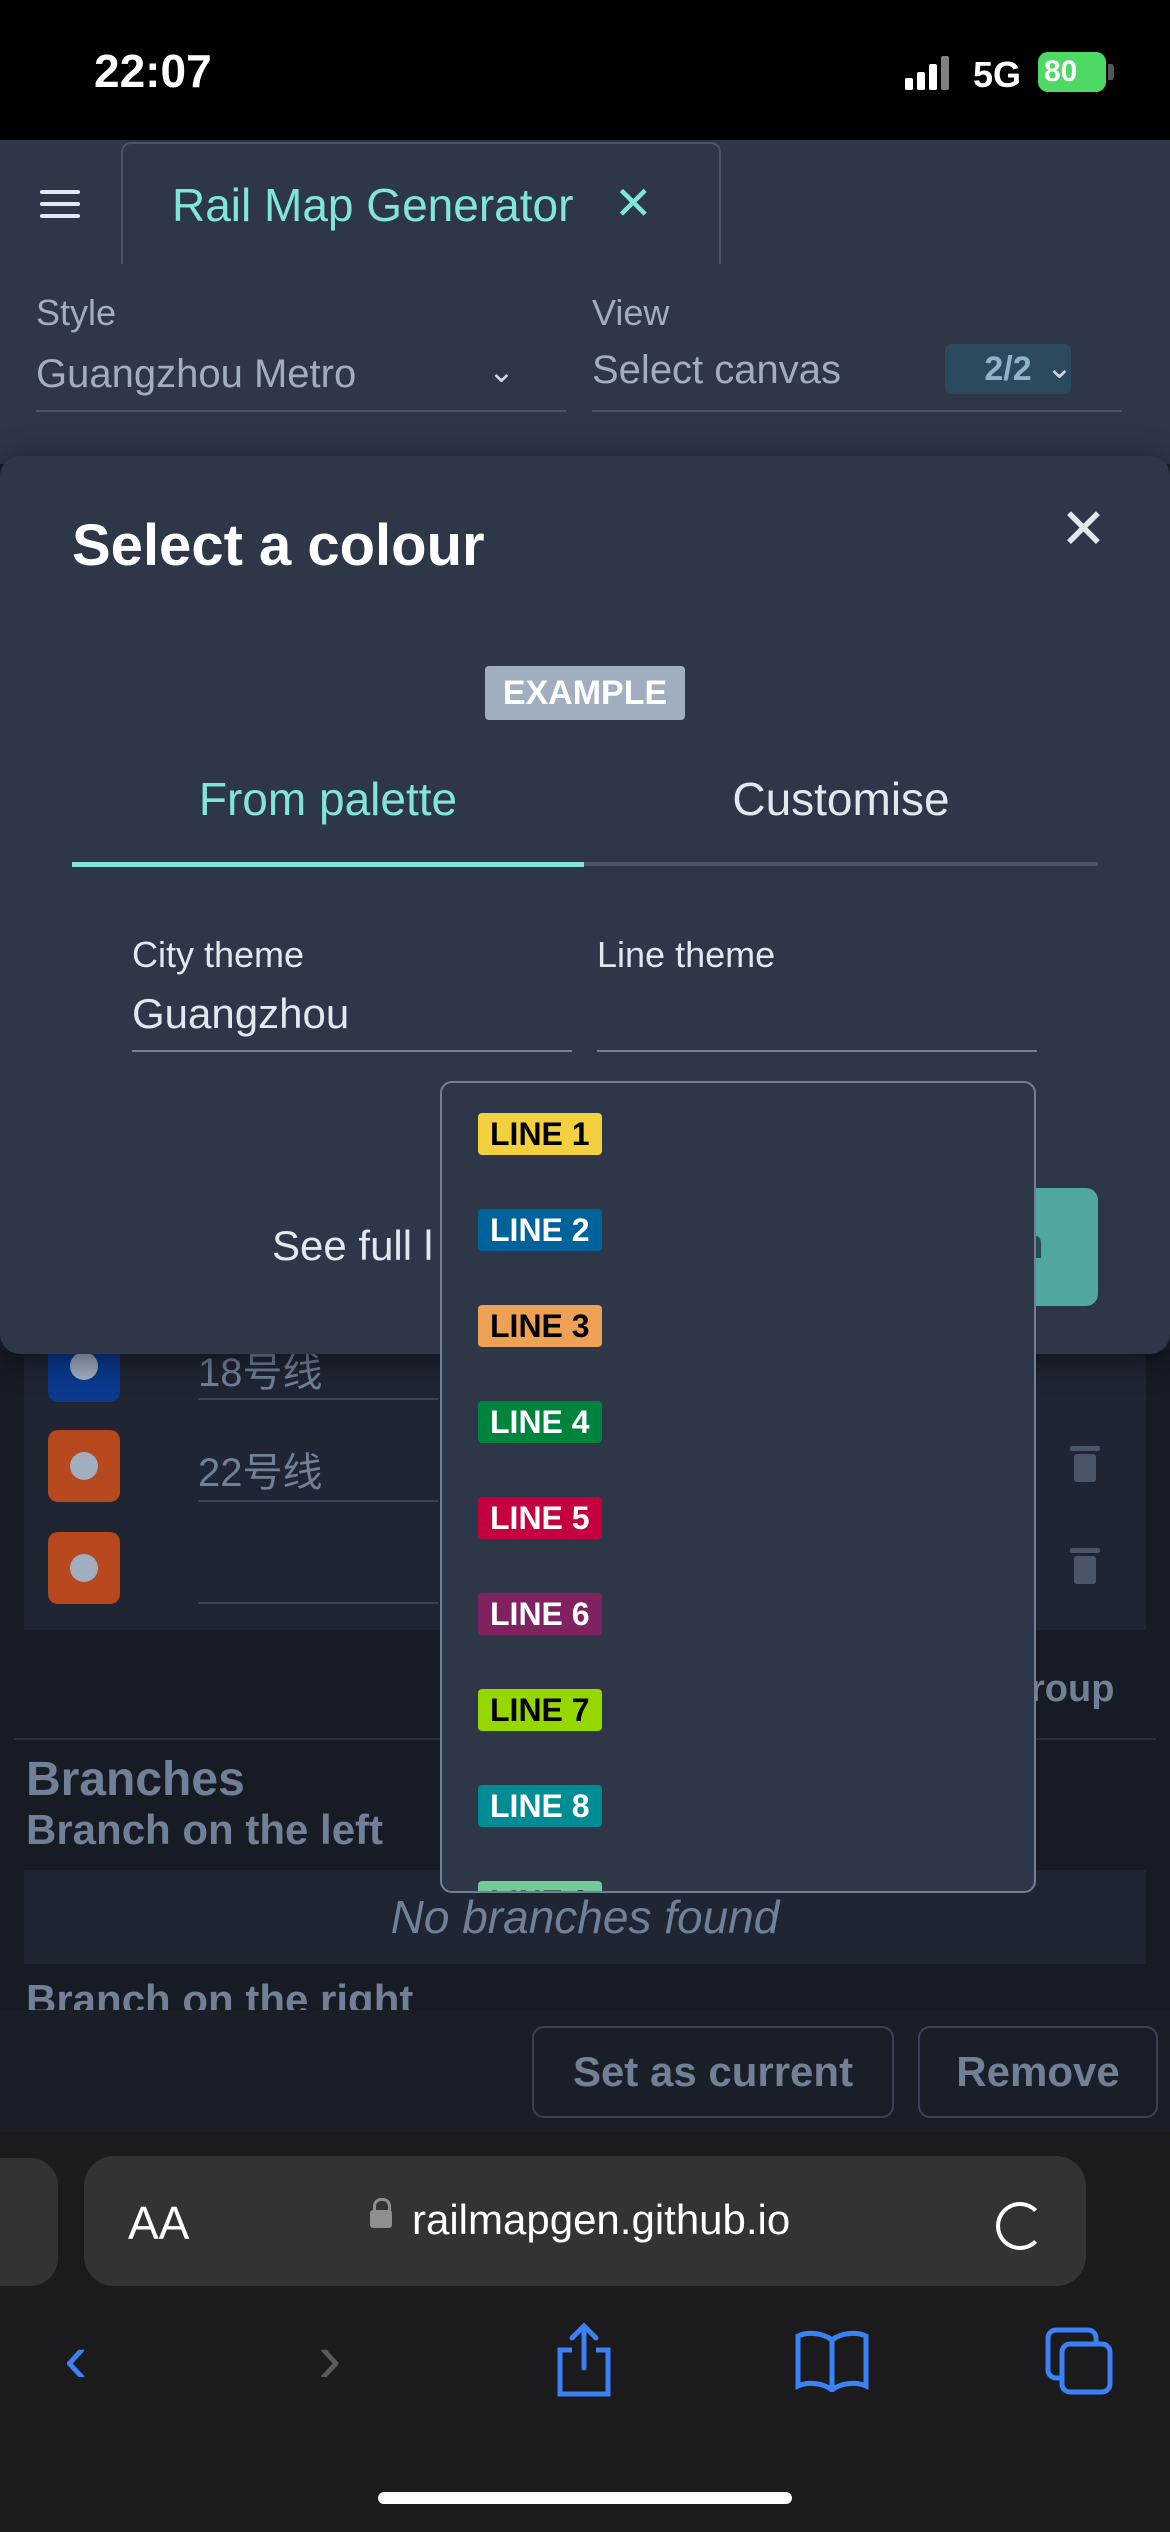 The width and height of the screenshot is (1170, 2532). What do you see at coordinates (1111, 72) in the screenshot?
I see `battery-tip` at bounding box center [1111, 72].